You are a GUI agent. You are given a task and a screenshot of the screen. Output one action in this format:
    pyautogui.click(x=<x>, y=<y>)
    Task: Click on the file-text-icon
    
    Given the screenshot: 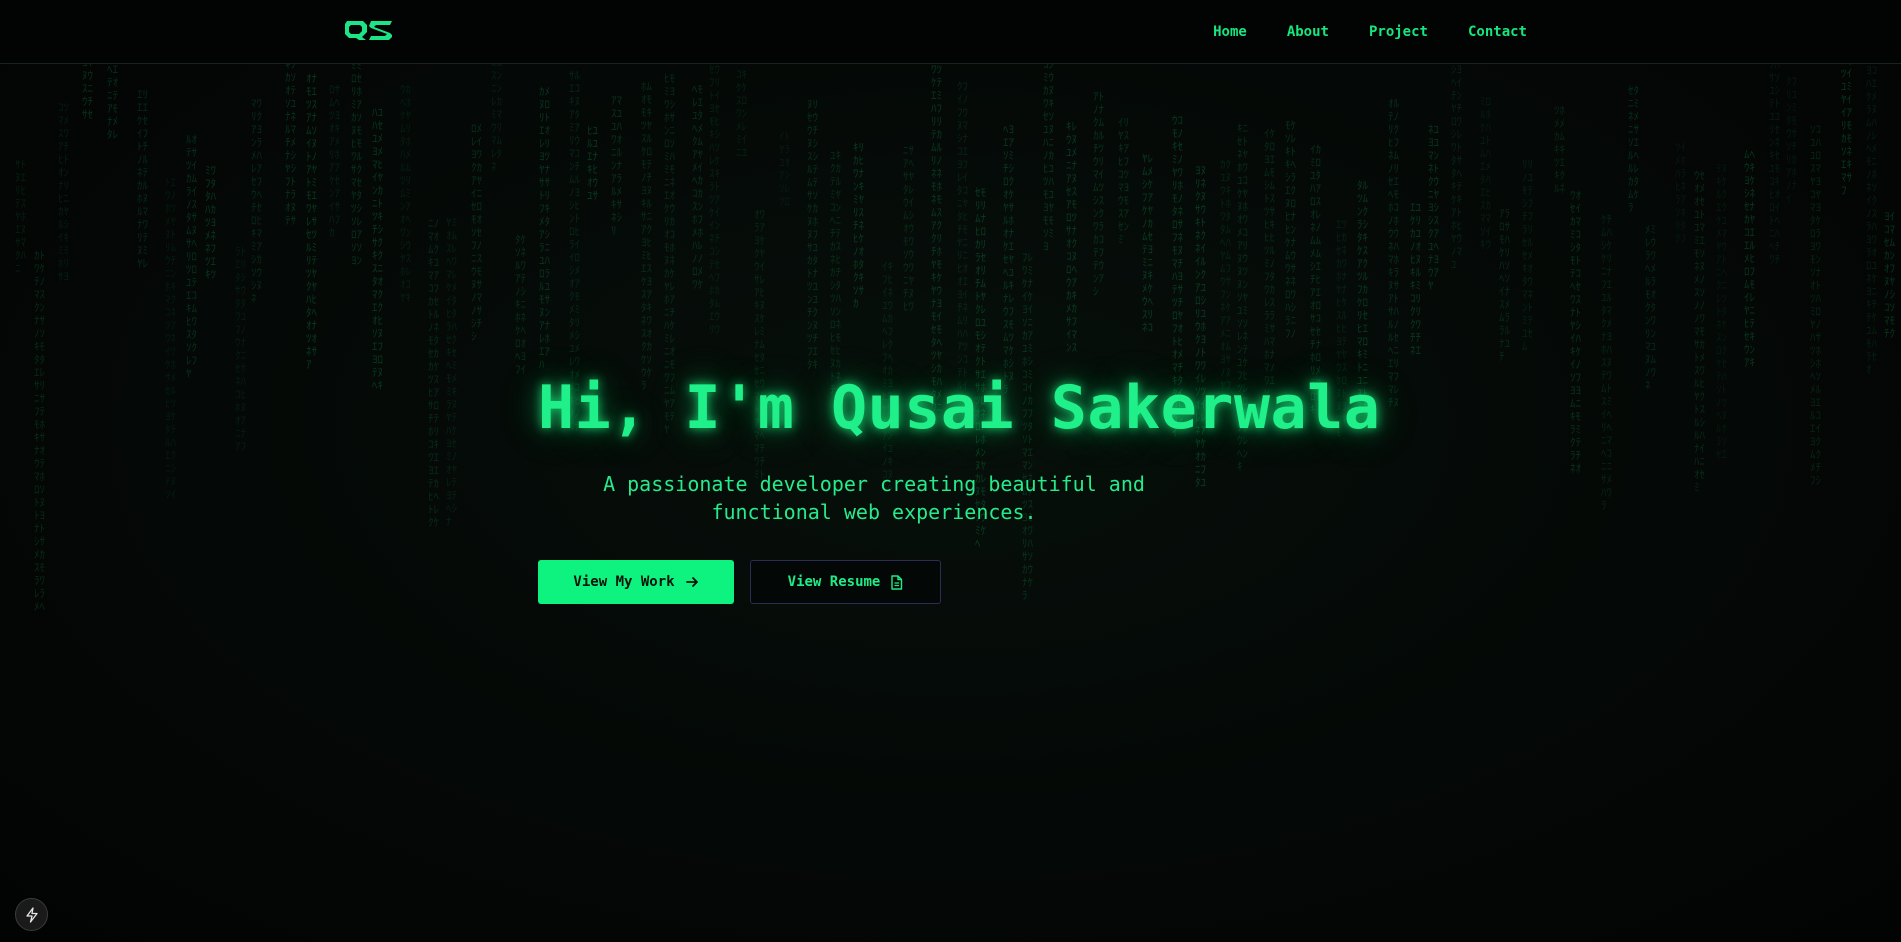 What is the action you would take?
    pyautogui.click(x=897, y=582)
    